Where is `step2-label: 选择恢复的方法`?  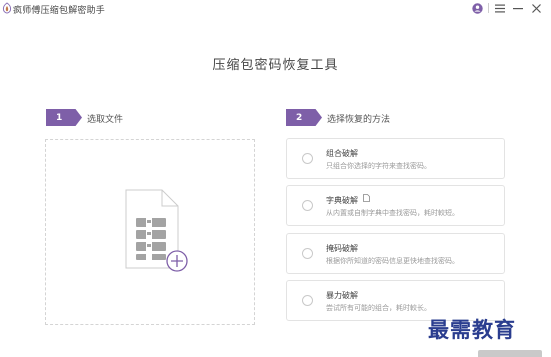
step2-label: 选择恢复的方法 is located at coordinates (359, 120).